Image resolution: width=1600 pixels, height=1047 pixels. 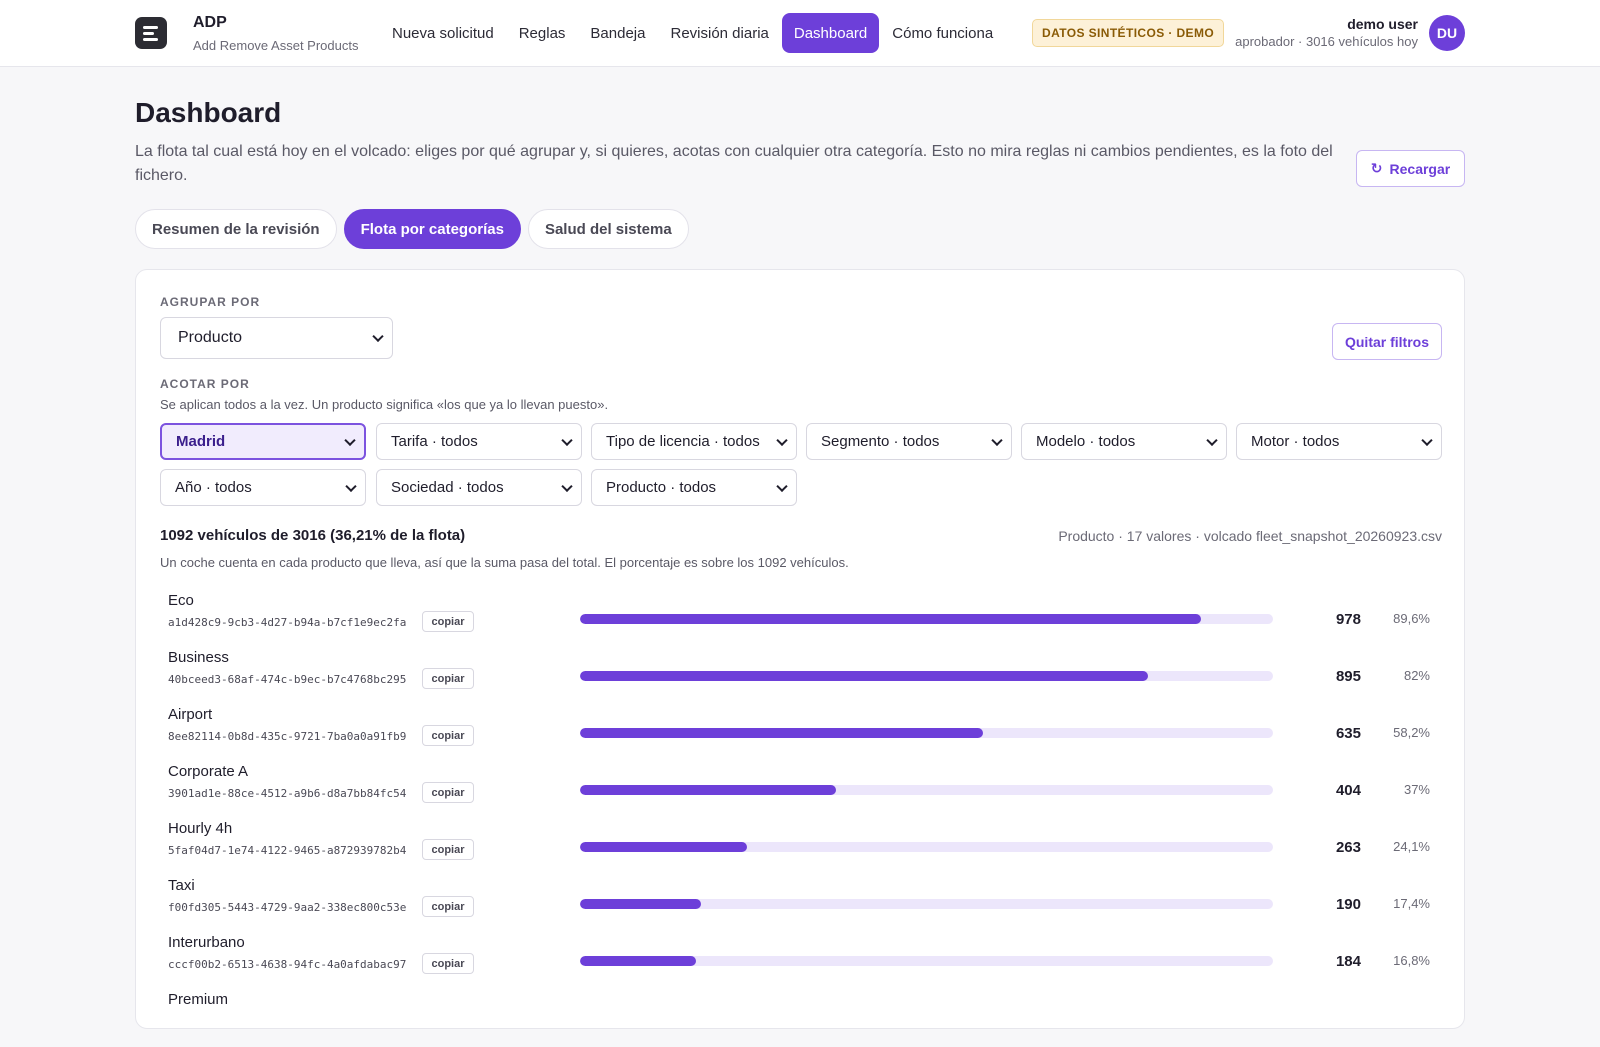 What do you see at coordinates (200, 828) in the screenshot?
I see `product-name: Hourly 4h` at bounding box center [200, 828].